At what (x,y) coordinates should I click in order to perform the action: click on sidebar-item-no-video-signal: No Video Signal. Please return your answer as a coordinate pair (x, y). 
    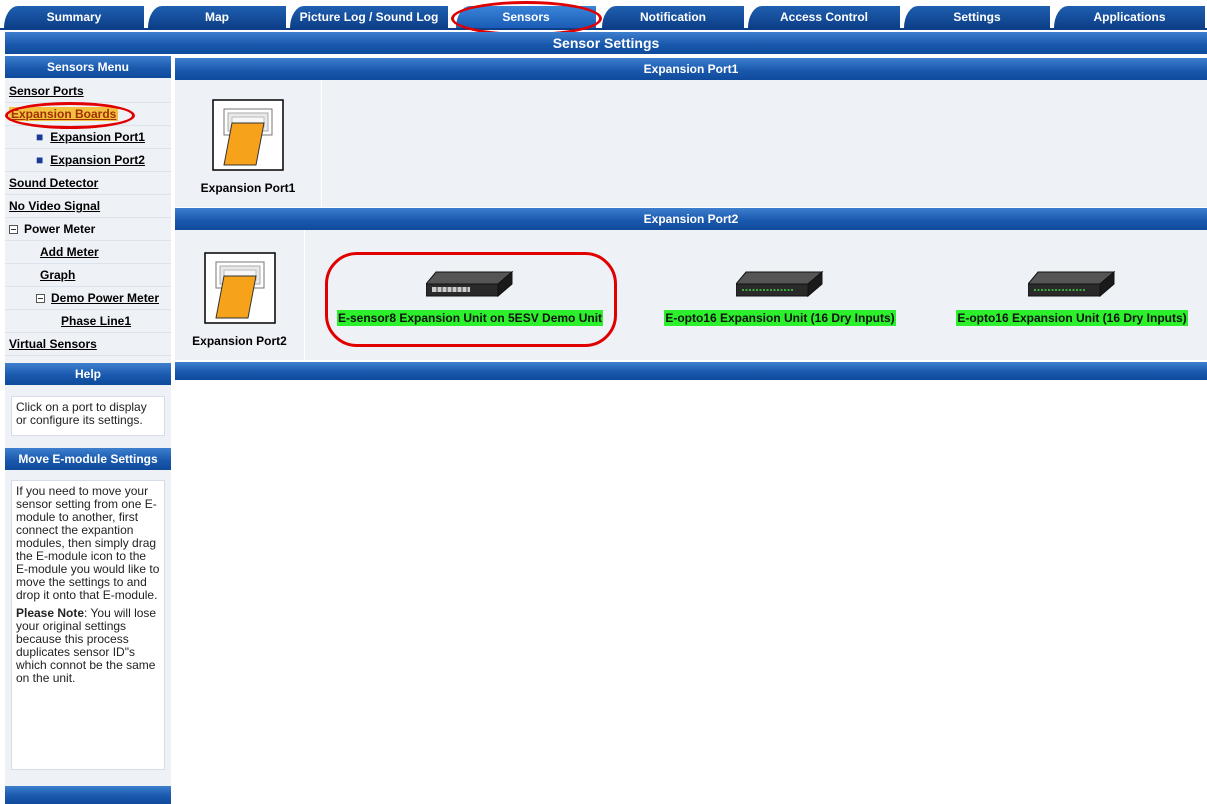
    Looking at the image, I should click on (88, 206).